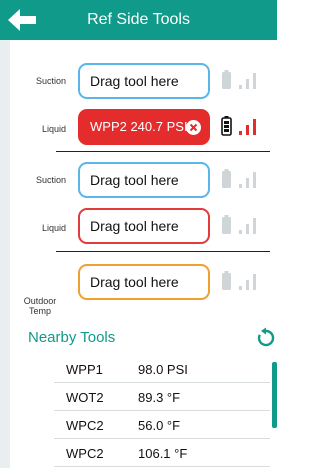  I want to click on nearby-tools-title: Nearby Tools, so click(72, 337).